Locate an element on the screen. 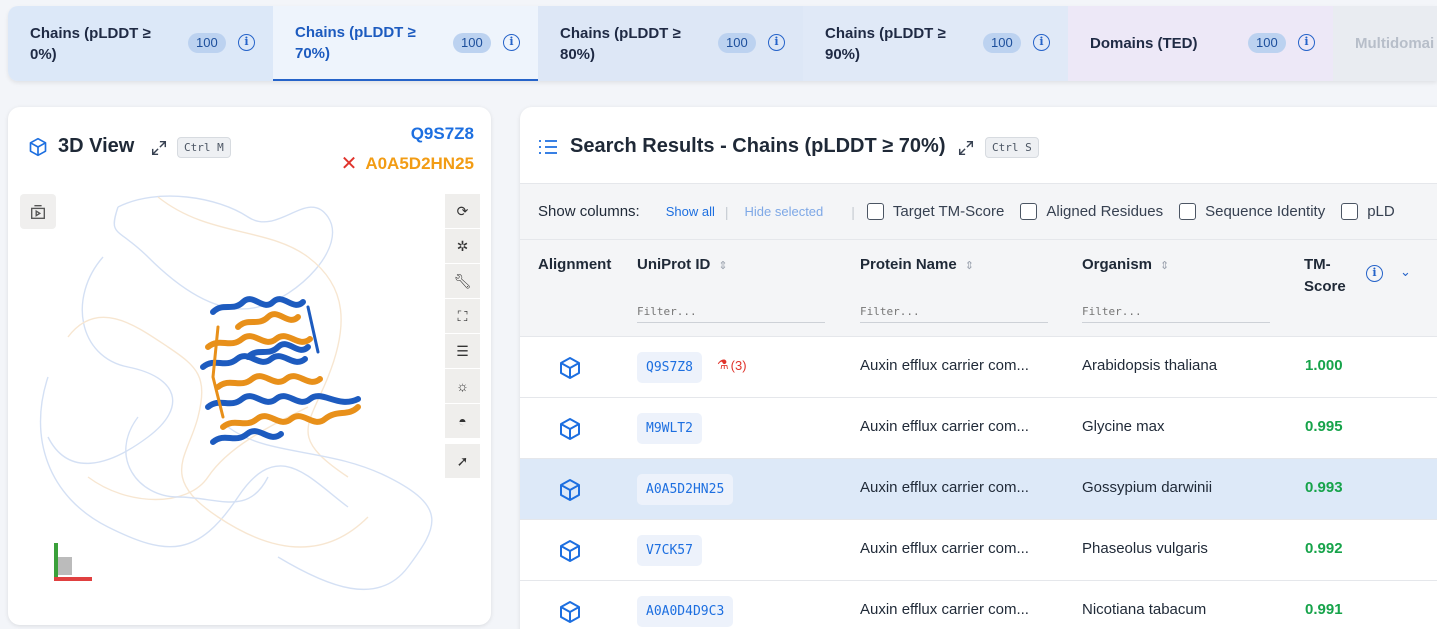  organism: Gossypium darwinii is located at coordinates (1147, 487).